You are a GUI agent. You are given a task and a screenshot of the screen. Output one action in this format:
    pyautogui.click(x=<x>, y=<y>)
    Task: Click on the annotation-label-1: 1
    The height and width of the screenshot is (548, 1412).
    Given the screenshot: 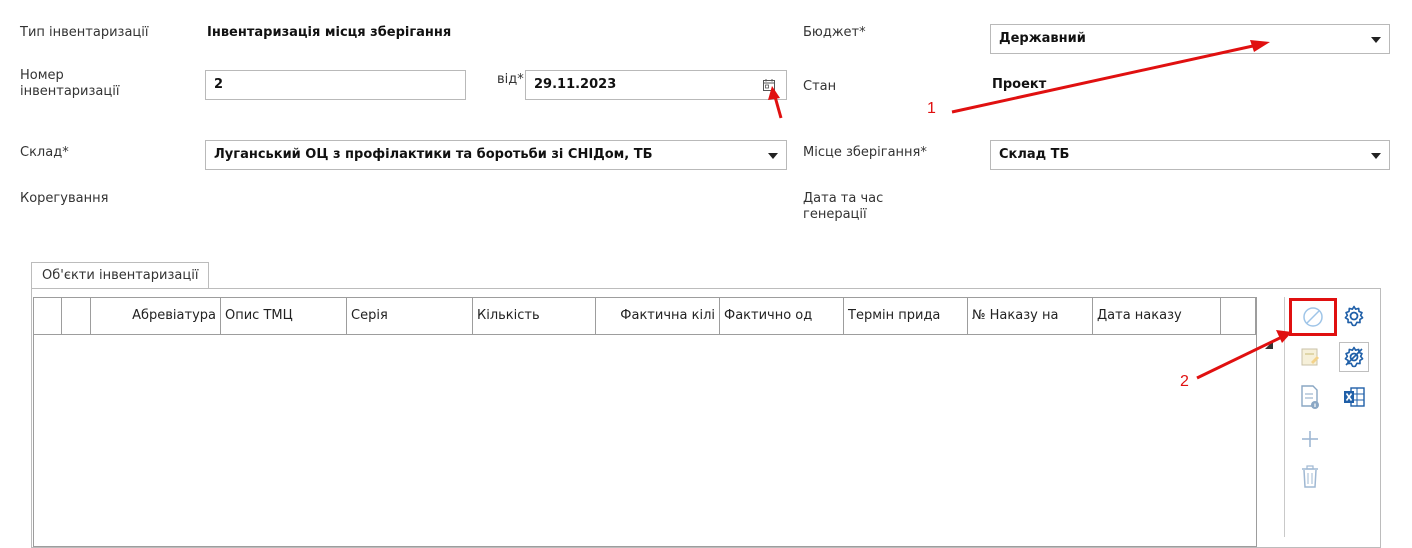 What is the action you would take?
    pyautogui.click(x=931, y=108)
    